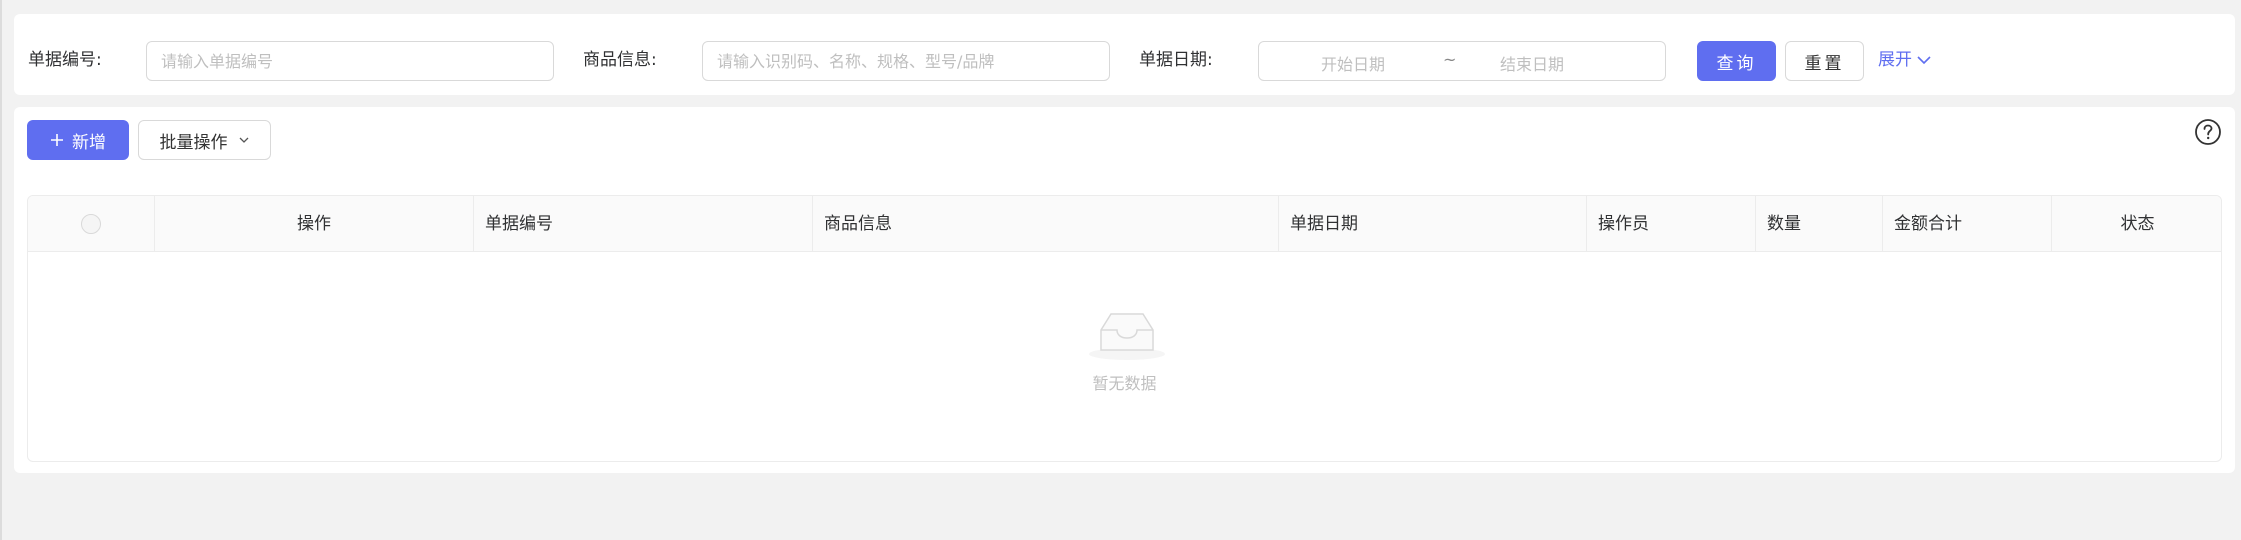 This screenshot has width=2241, height=540. Describe the element at coordinates (2136, 224) in the screenshot. I see `column-header: 状态` at that location.